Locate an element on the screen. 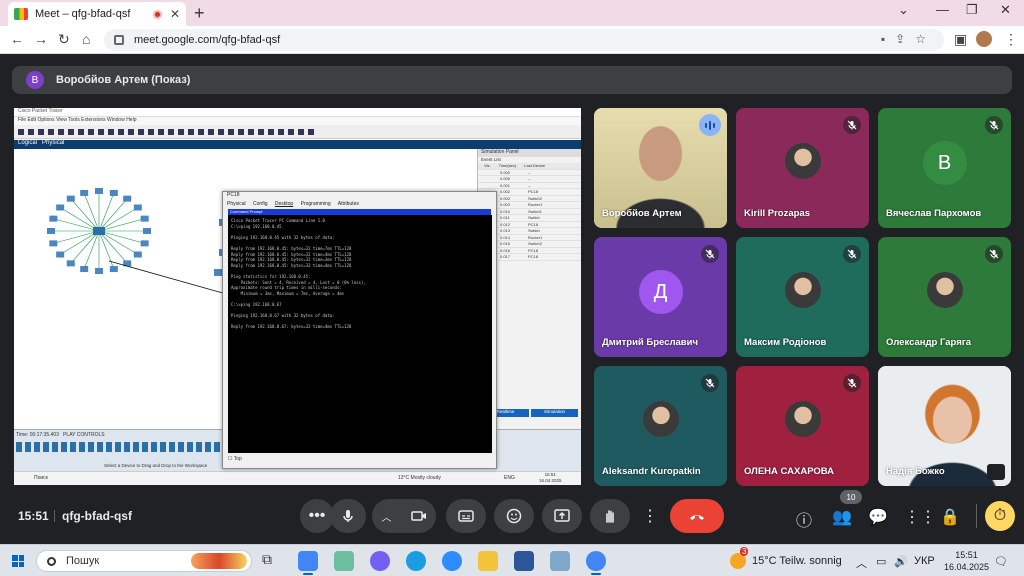  network-icon: ▭ is located at coordinates (881, 561).